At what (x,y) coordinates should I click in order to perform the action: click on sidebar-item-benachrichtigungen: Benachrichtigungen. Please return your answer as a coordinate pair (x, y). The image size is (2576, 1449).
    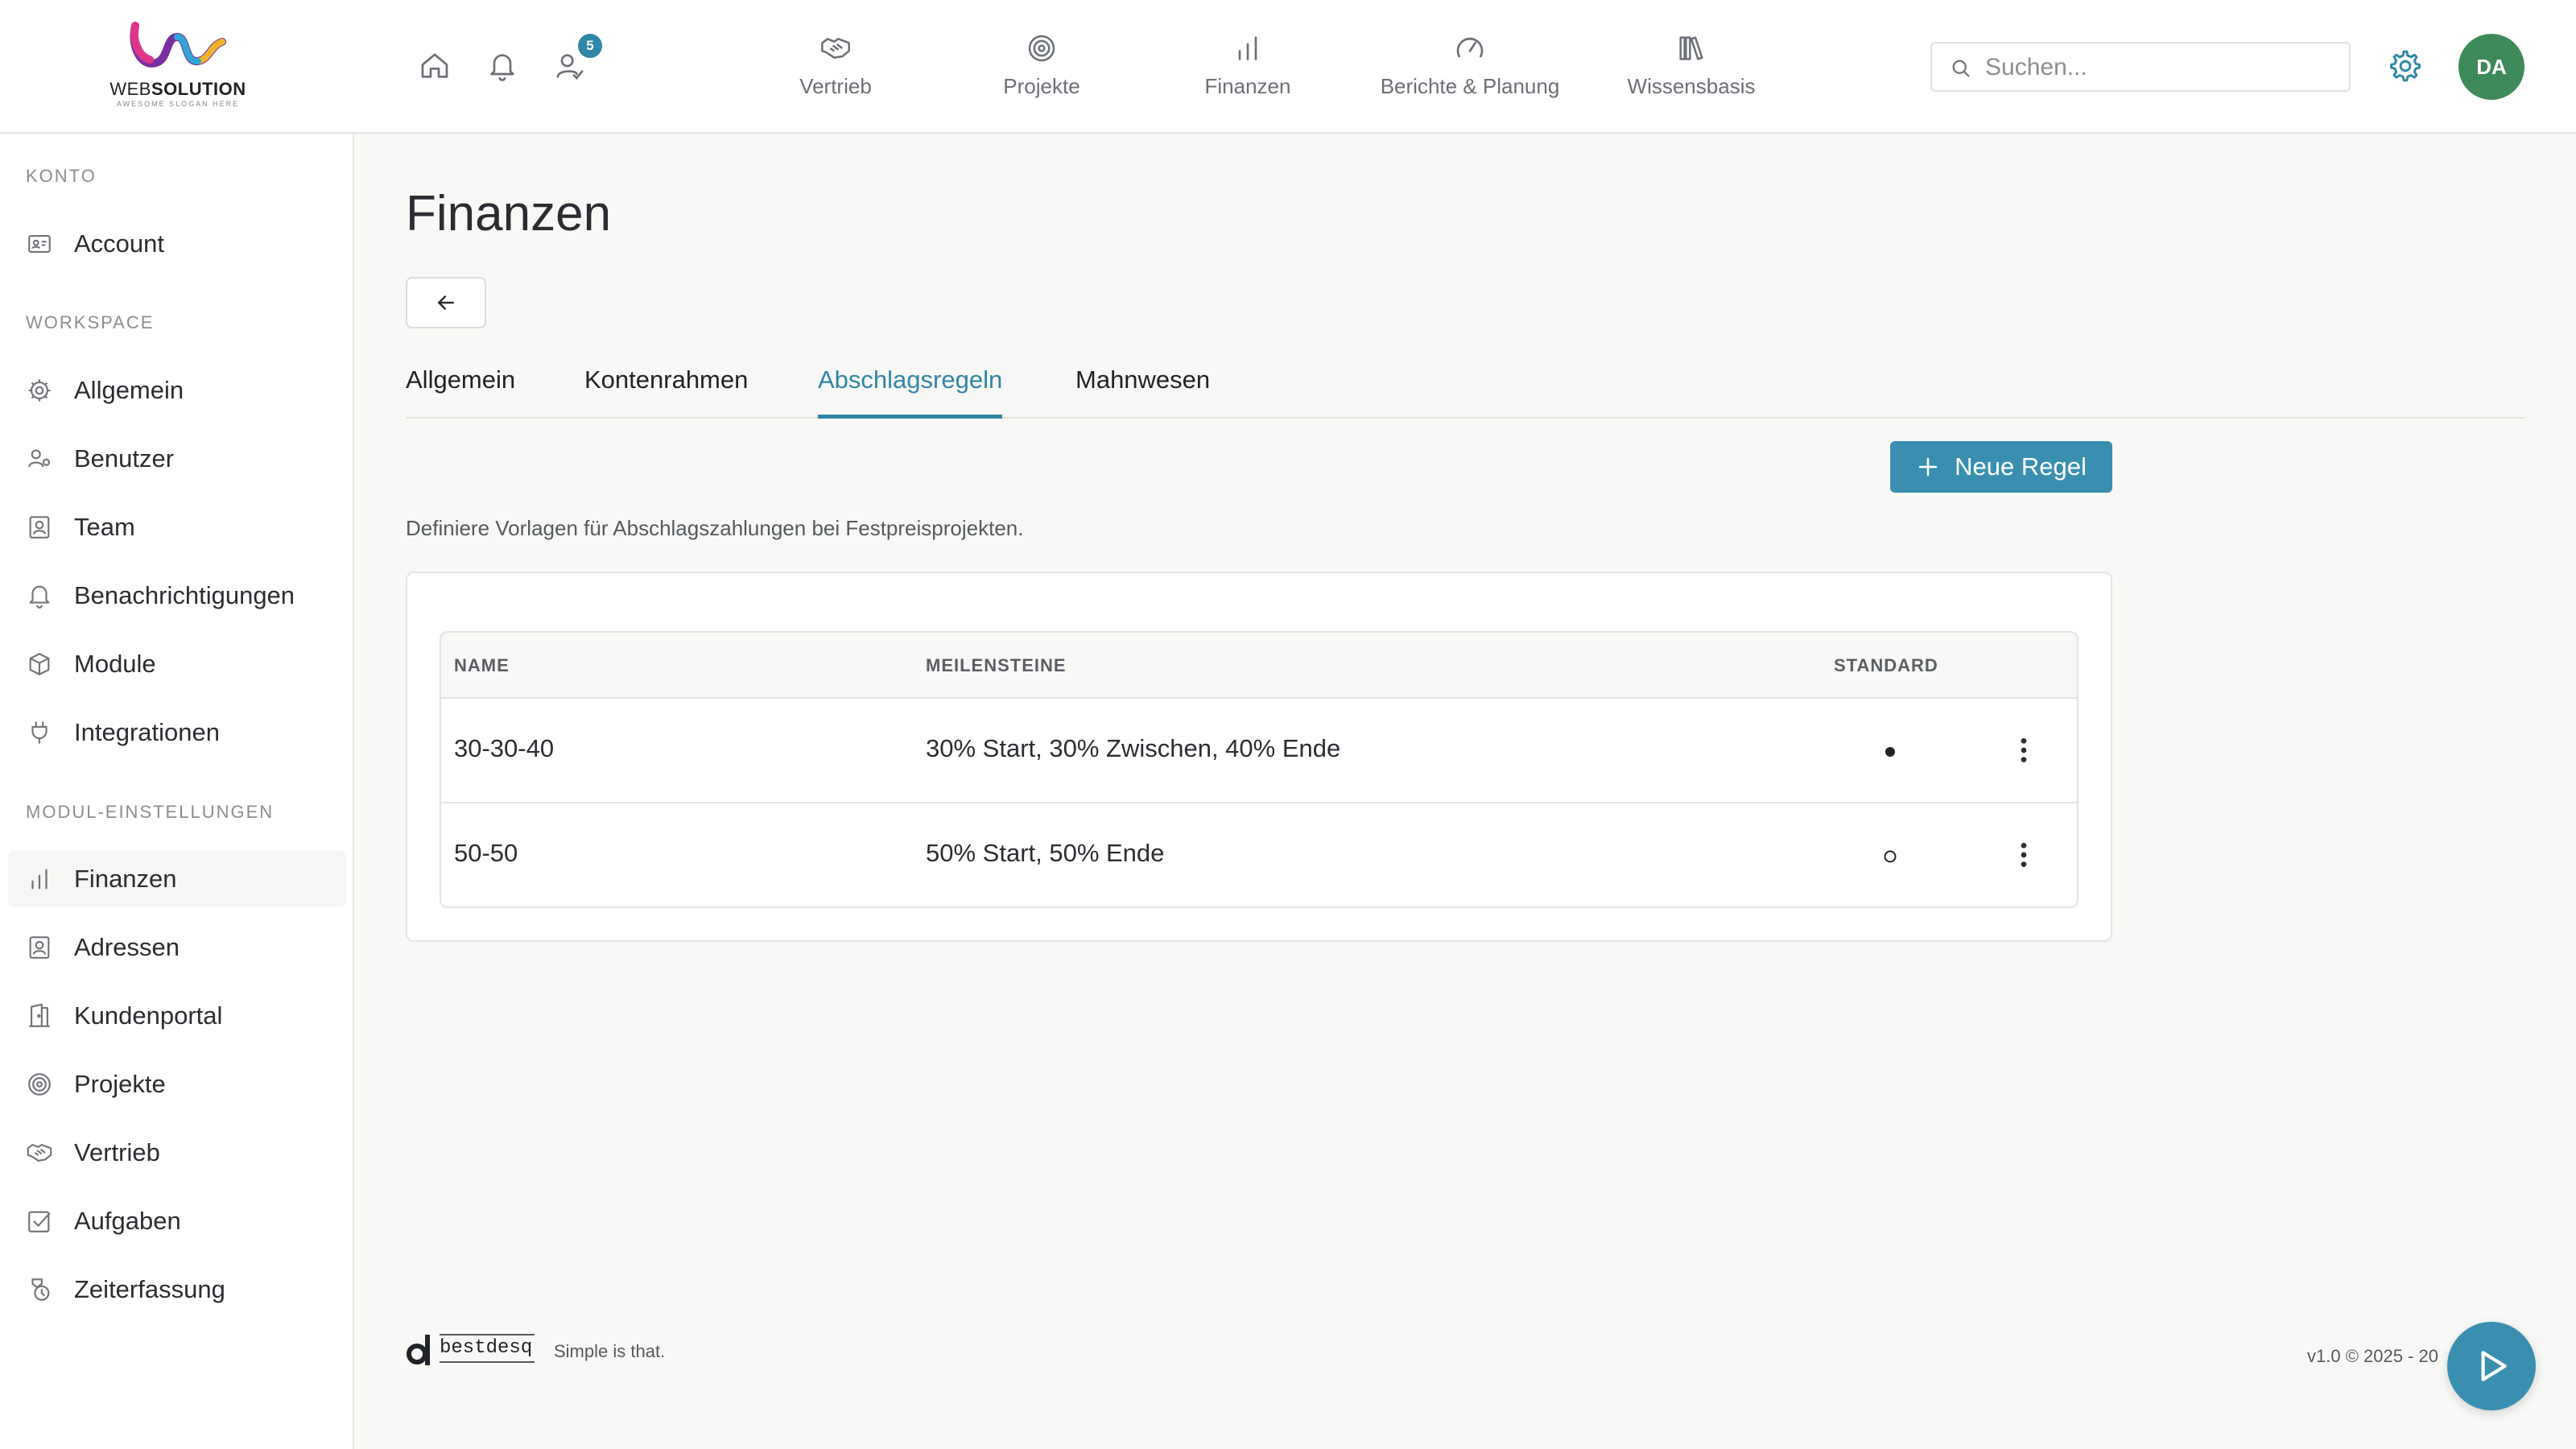
    Looking at the image, I should click on (177, 596).